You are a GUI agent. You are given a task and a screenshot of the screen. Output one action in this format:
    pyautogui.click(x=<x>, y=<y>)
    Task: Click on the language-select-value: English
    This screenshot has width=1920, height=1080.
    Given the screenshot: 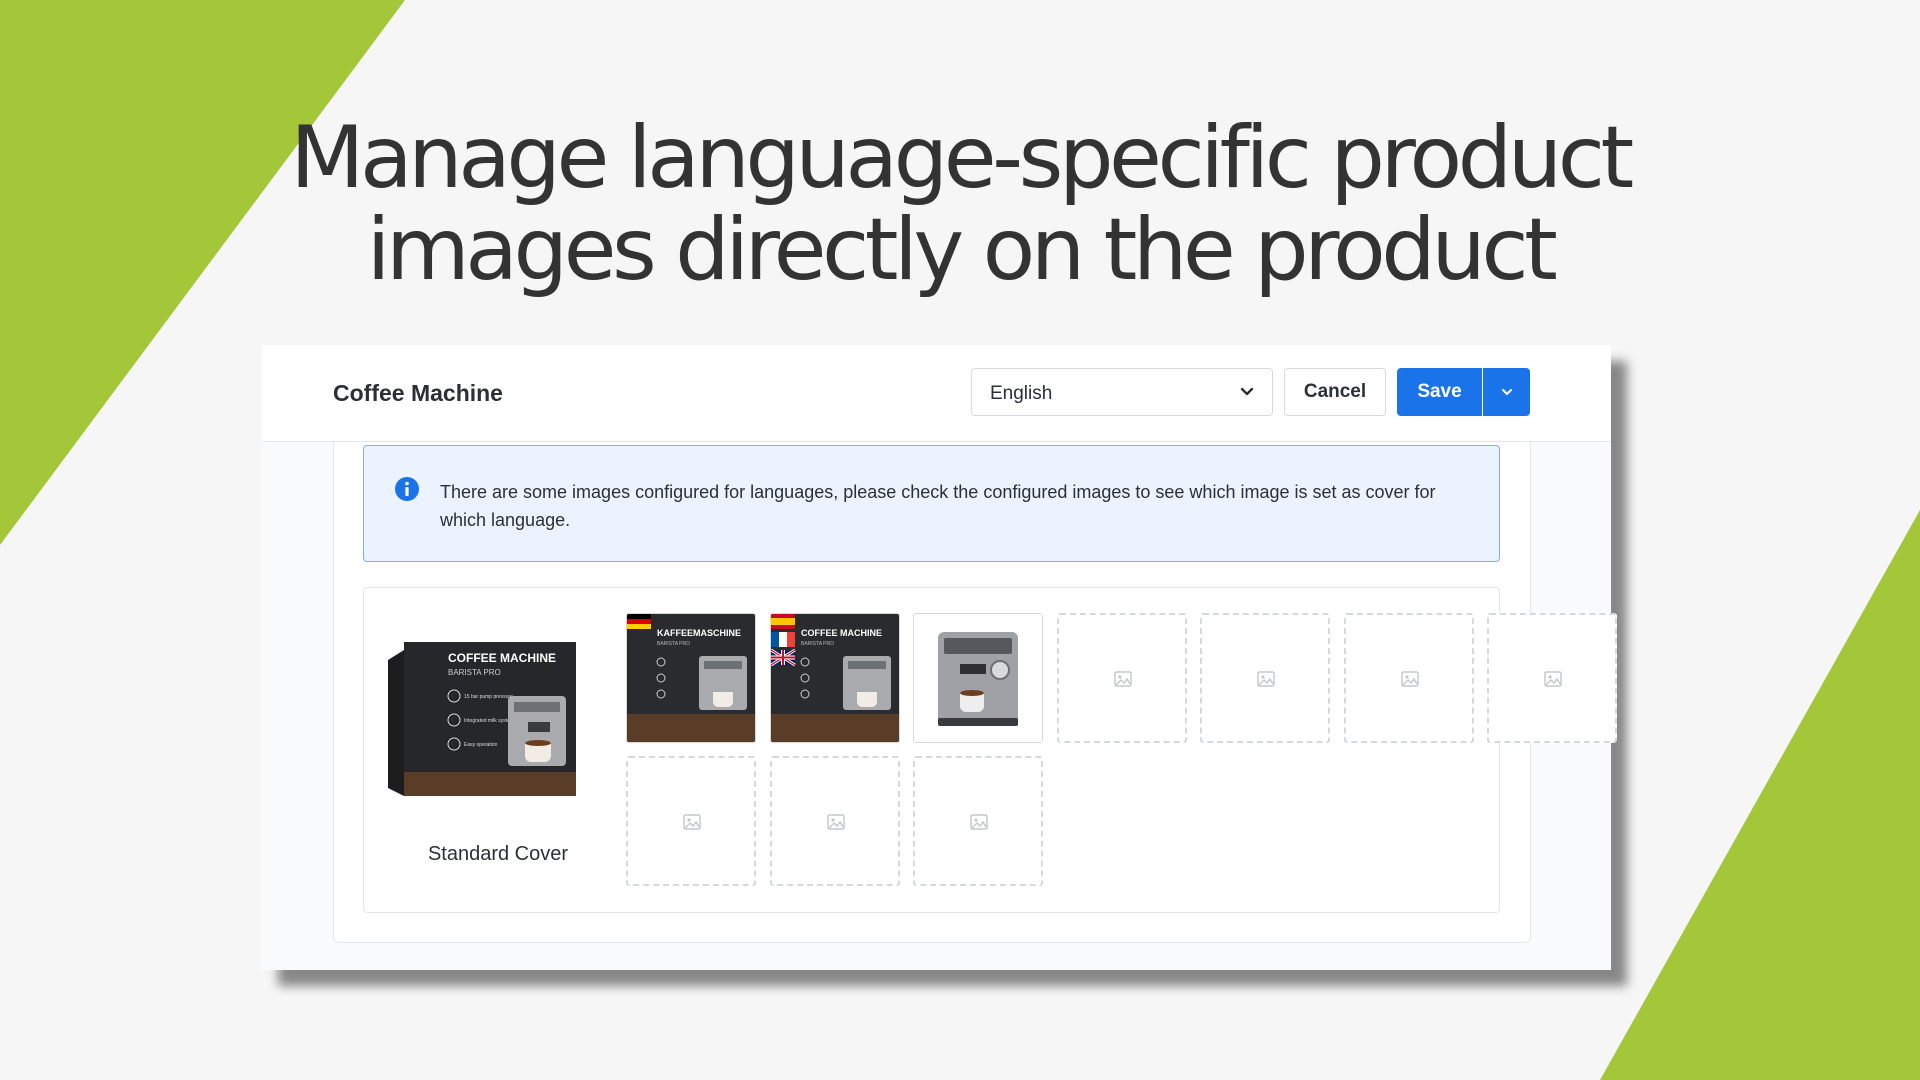 What is the action you would take?
    pyautogui.click(x=1021, y=393)
    